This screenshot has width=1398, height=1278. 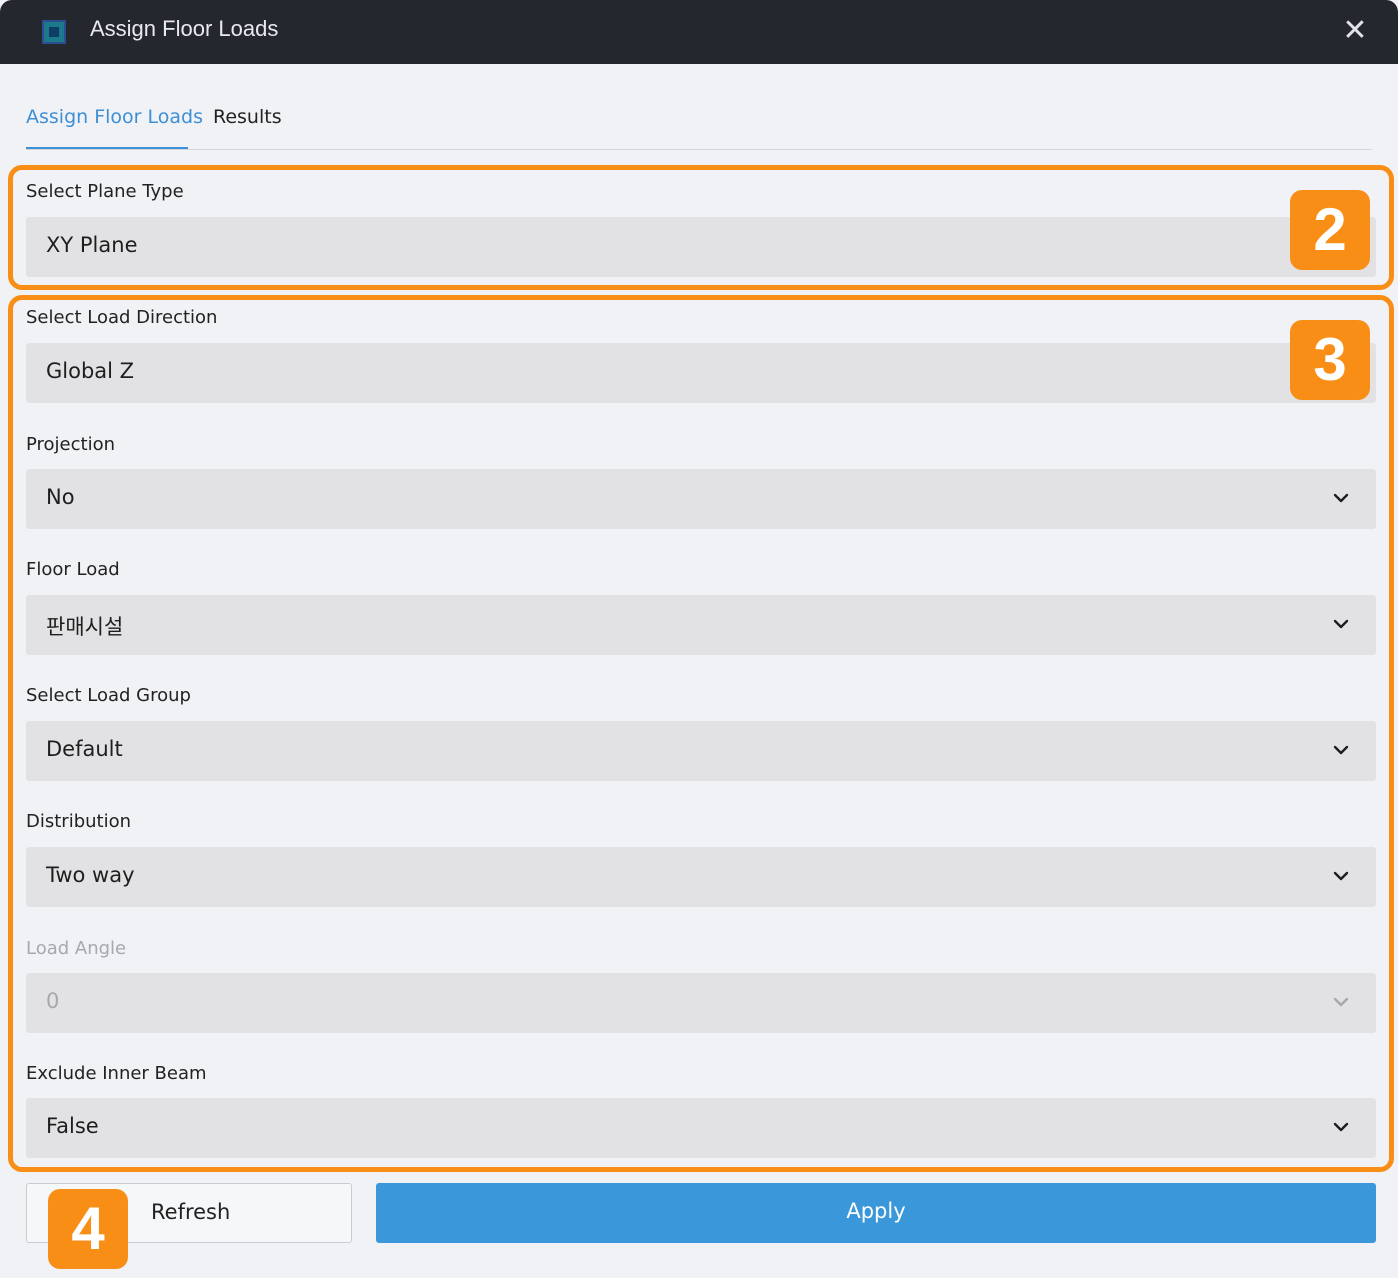 I want to click on tab-assign-floor-loads: Assign Floor Loads, so click(x=114, y=117).